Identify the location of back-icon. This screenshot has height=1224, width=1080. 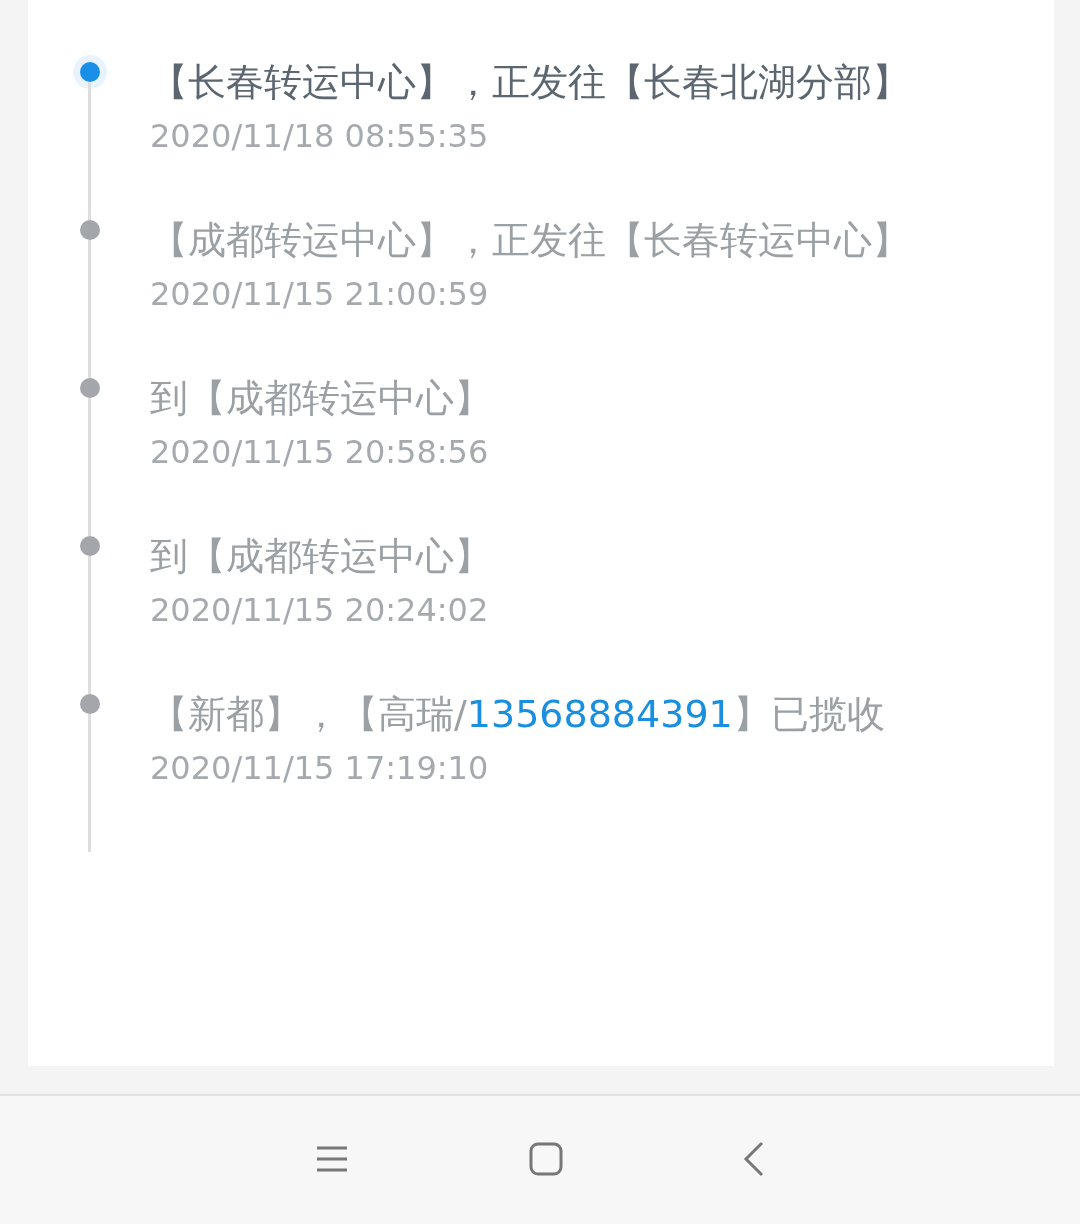
(754, 1159).